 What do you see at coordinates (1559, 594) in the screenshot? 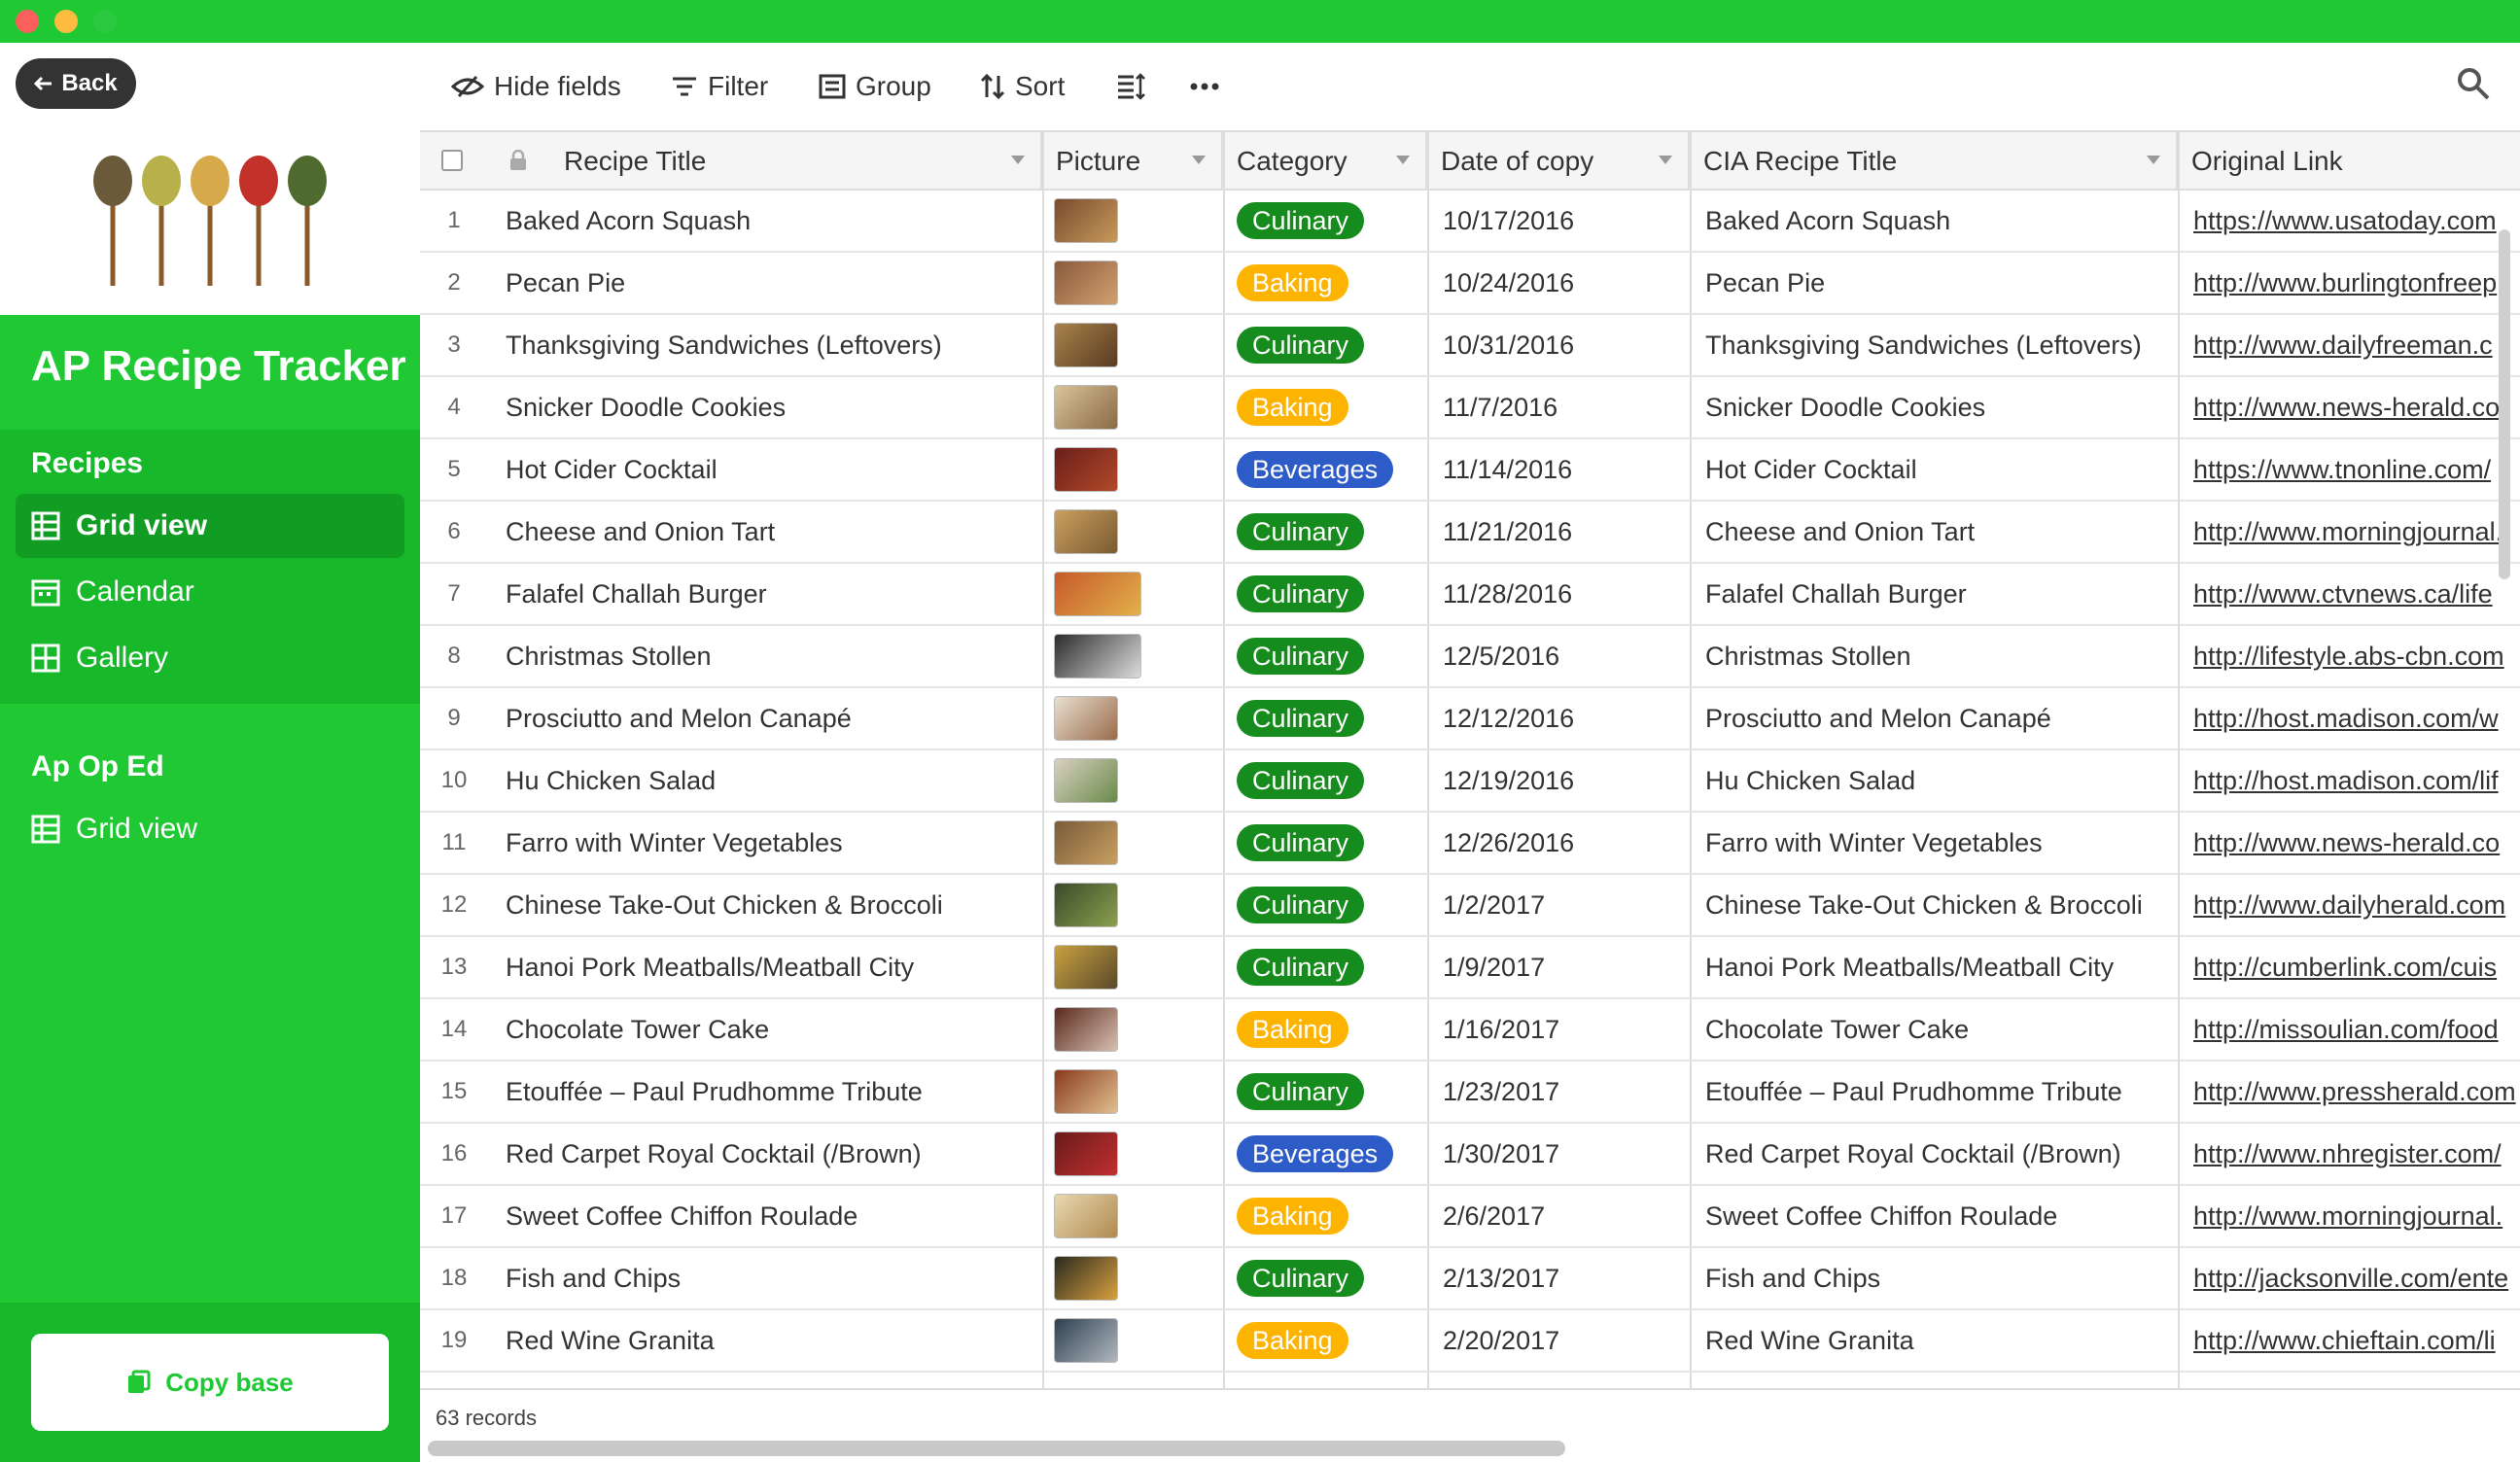
I see `date-cell: 11/28/2016` at bounding box center [1559, 594].